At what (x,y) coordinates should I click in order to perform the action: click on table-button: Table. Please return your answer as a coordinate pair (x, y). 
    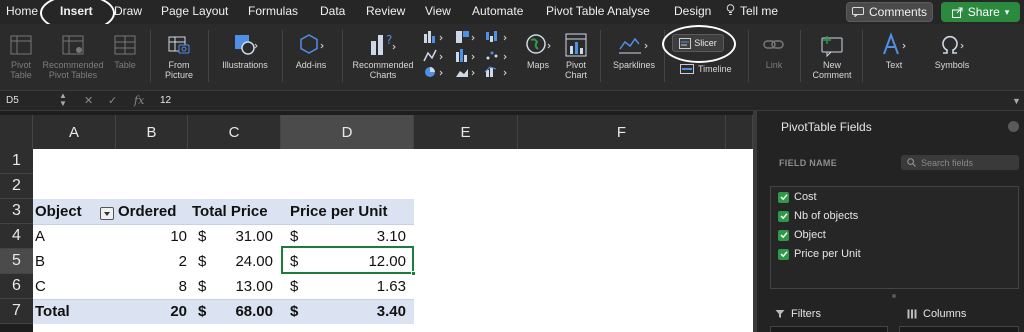
    Looking at the image, I should click on (125, 50).